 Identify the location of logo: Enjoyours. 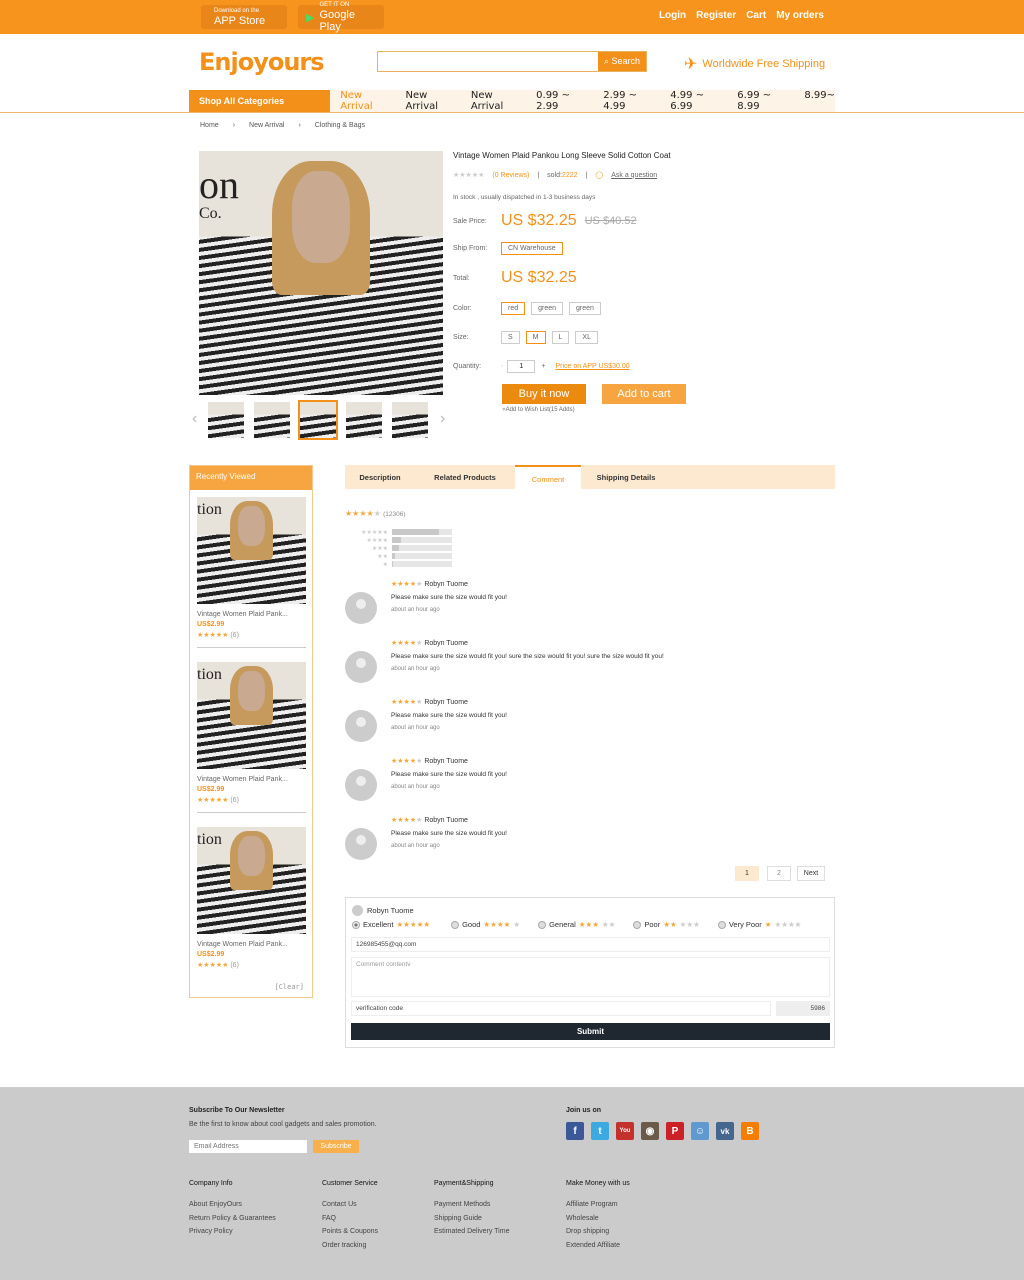
(262, 62).